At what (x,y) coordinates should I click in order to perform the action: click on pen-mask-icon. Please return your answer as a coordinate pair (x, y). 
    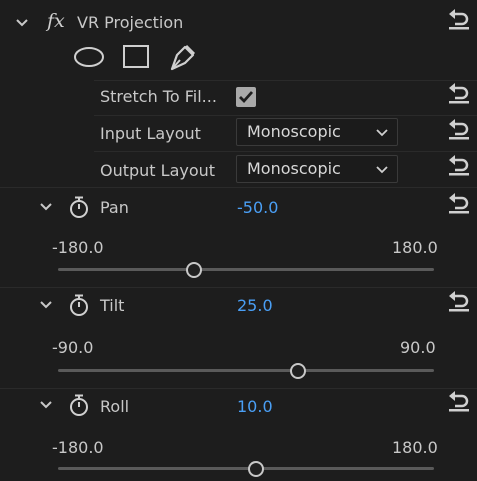
    Looking at the image, I should click on (183, 57).